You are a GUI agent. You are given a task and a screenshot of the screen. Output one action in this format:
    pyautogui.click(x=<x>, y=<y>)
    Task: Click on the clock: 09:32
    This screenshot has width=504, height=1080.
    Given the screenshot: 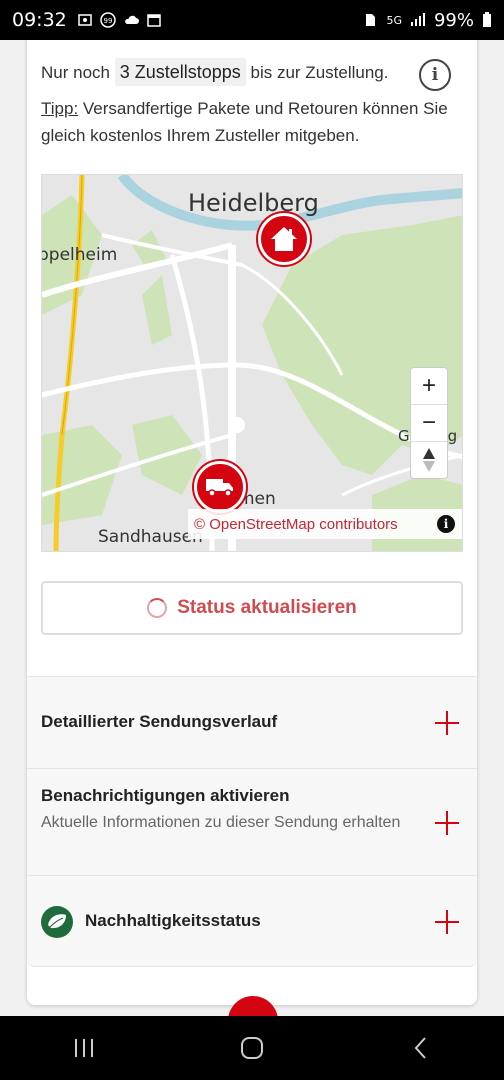 What is the action you would take?
    pyautogui.click(x=39, y=20)
    